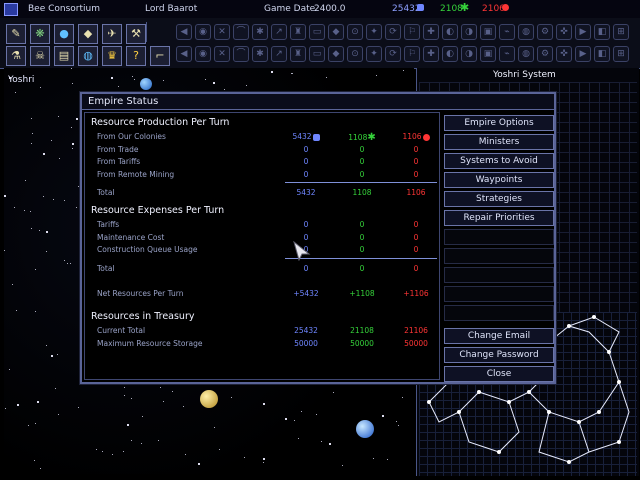 This screenshot has width=640, height=480. Describe the element at coordinates (106, 268) in the screenshot. I see `total-label: Total` at that location.